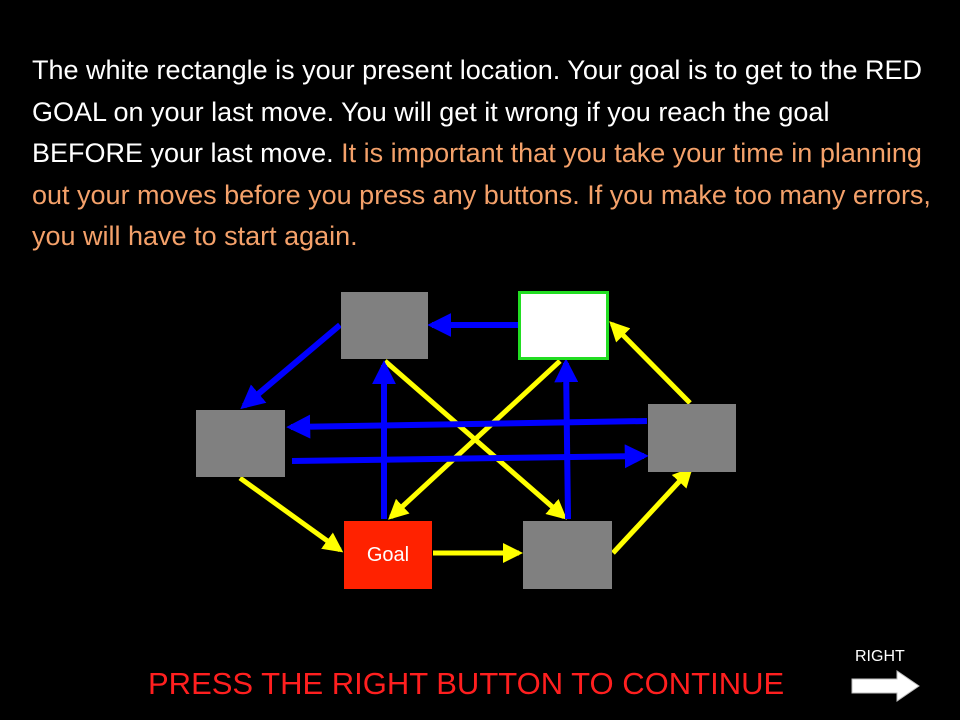  I want to click on continue-prompt: PRESS THE RIGHT BUTTON TO CONTINUE, so click(466, 683).